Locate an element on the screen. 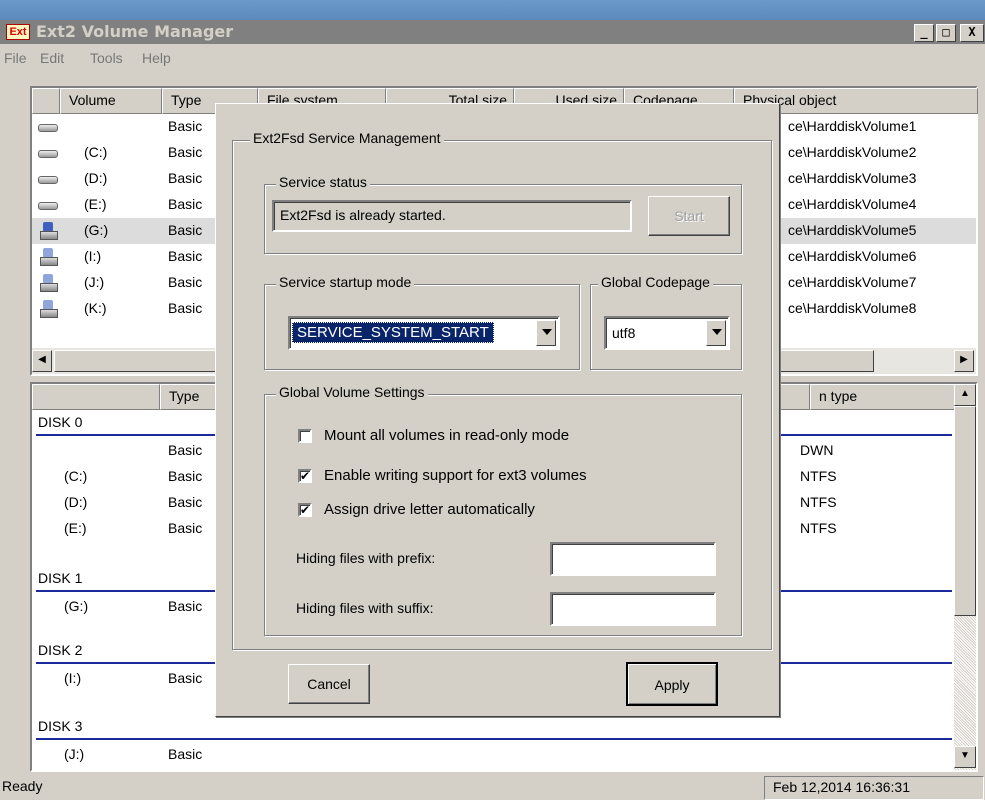 The image size is (985, 800). volume-name: (G:) is located at coordinates (96, 230).